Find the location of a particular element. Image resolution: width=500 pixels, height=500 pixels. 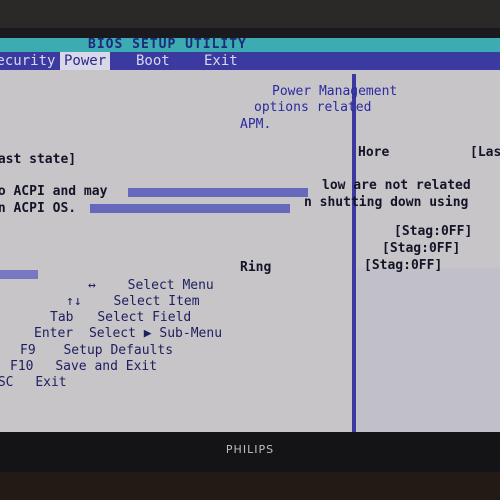

help-line-1: Power Management is located at coordinates (335, 91).